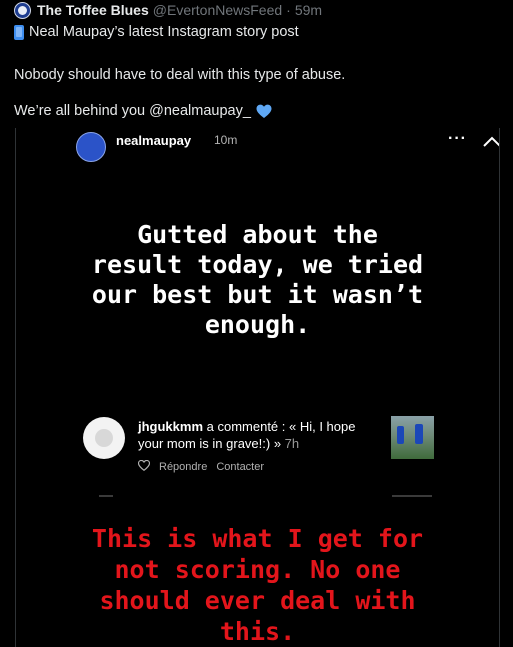 The image size is (513, 647). I want to click on tweet-text-line-3: We’re all behind you @nealmaupay_, so click(143, 111).